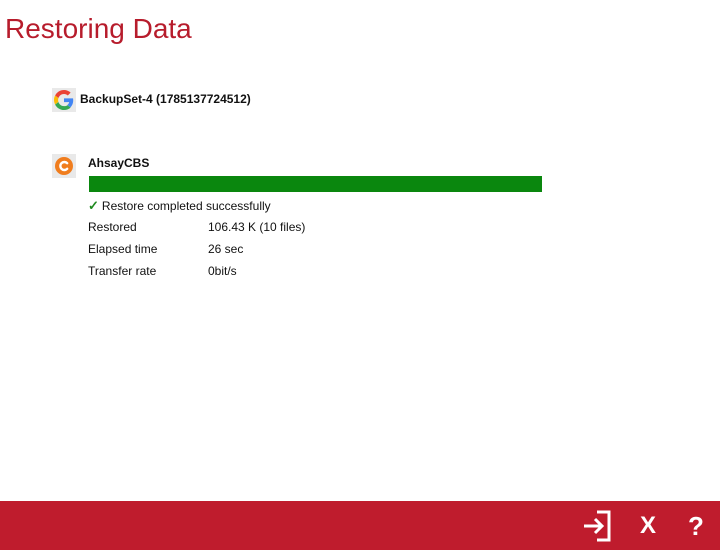 Image resolution: width=720 pixels, height=550 pixels. I want to click on page-title: Restoring Data, so click(98, 28).